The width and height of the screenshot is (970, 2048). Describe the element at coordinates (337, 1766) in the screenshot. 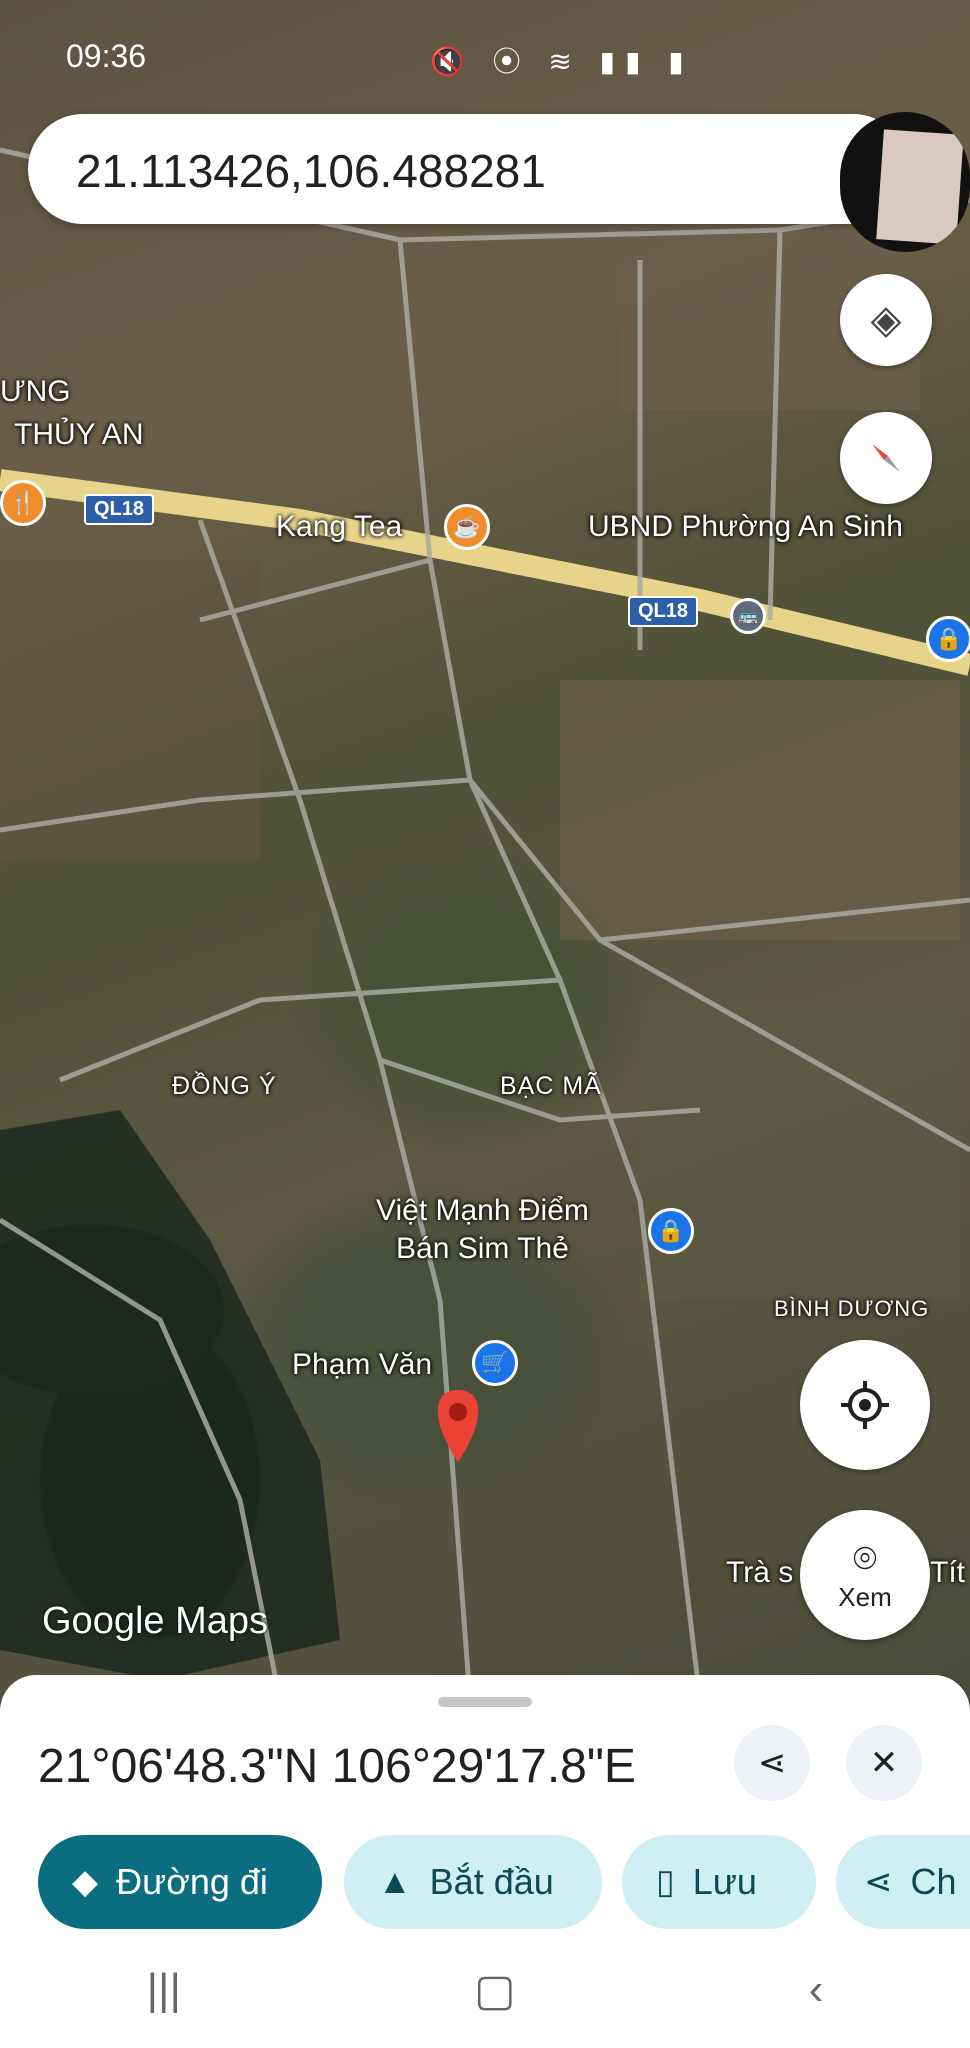

I see `coordinates-text: 21°06'48.3"N 106°29'17.8"E` at that location.